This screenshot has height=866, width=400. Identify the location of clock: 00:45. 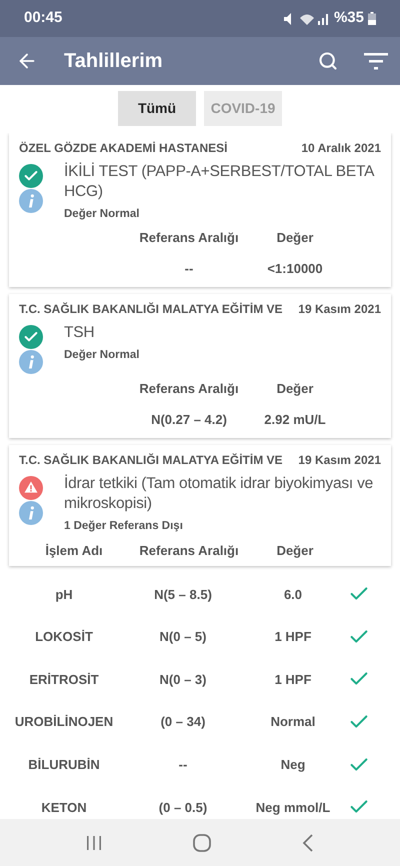
(43, 18).